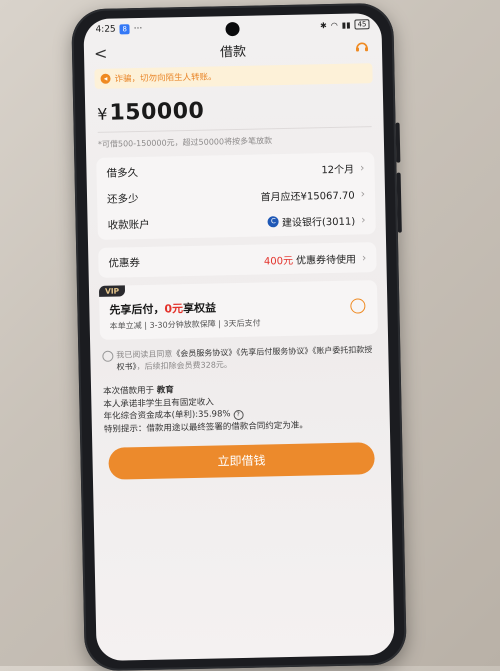  Describe the element at coordinates (184, 366) in the screenshot. I see `agreement-suffix: ，后续扣除会员费328元。` at that location.